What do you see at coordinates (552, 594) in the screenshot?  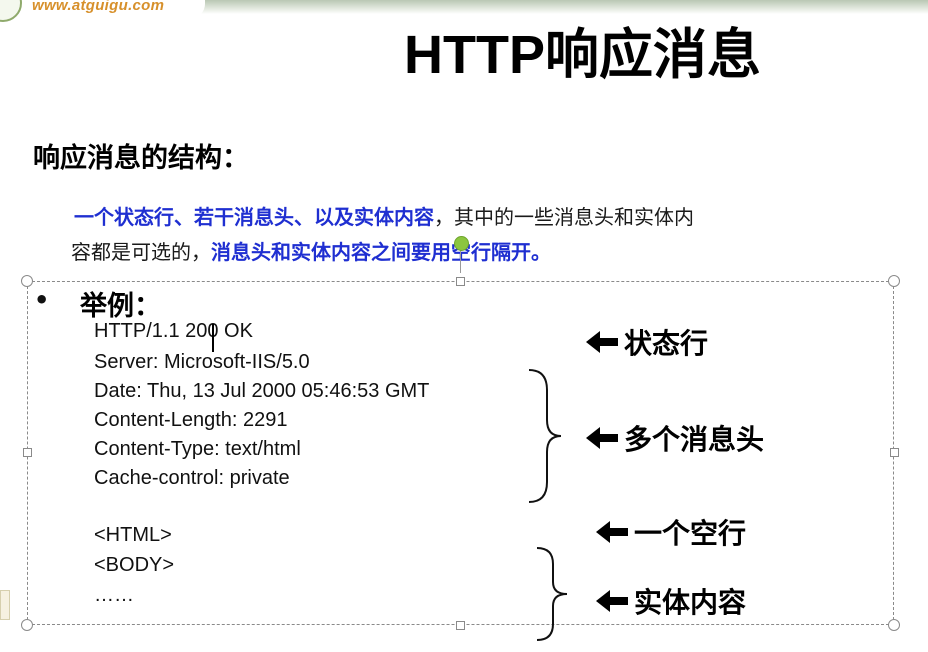 I see `entity-brace-icon` at bounding box center [552, 594].